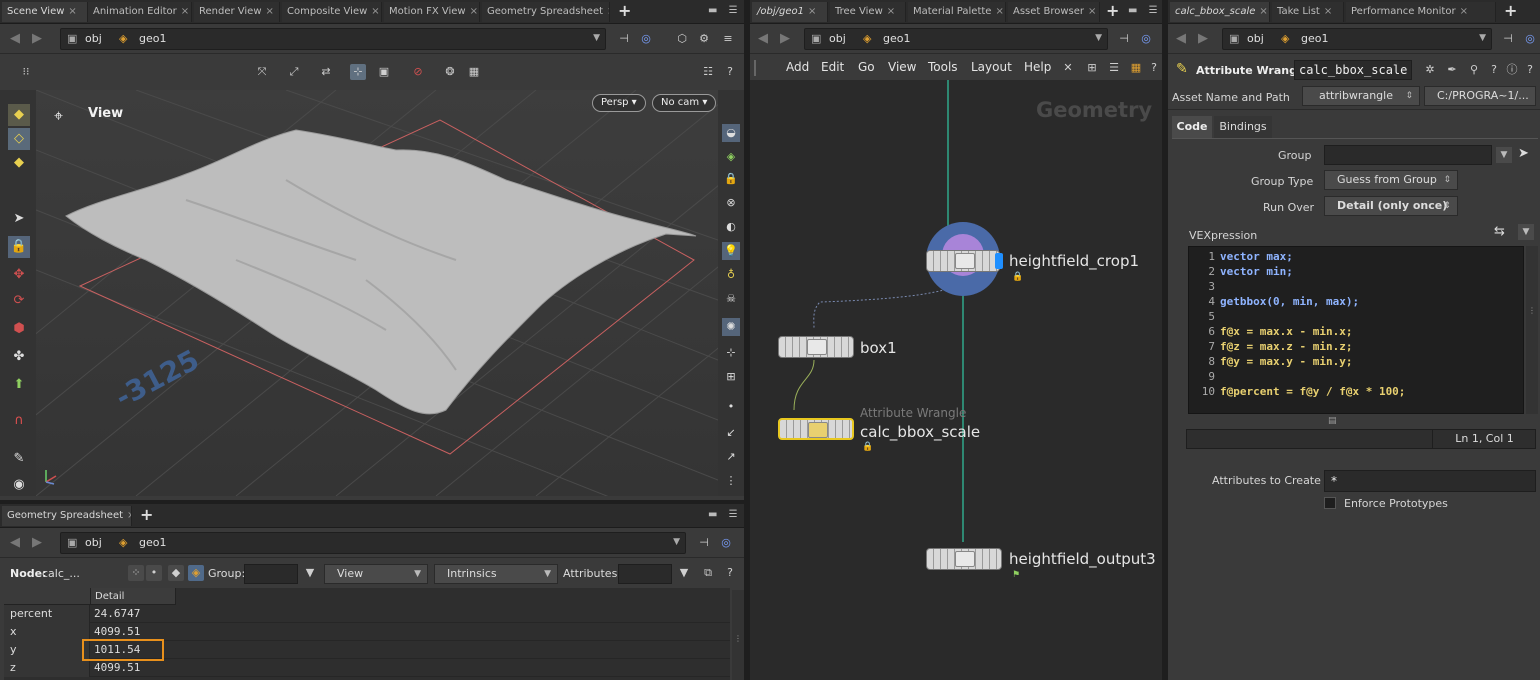 The image size is (1540, 680). What do you see at coordinates (19, 139) in the screenshot?
I see `select-points-icon: ◇` at bounding box center [19, 139].